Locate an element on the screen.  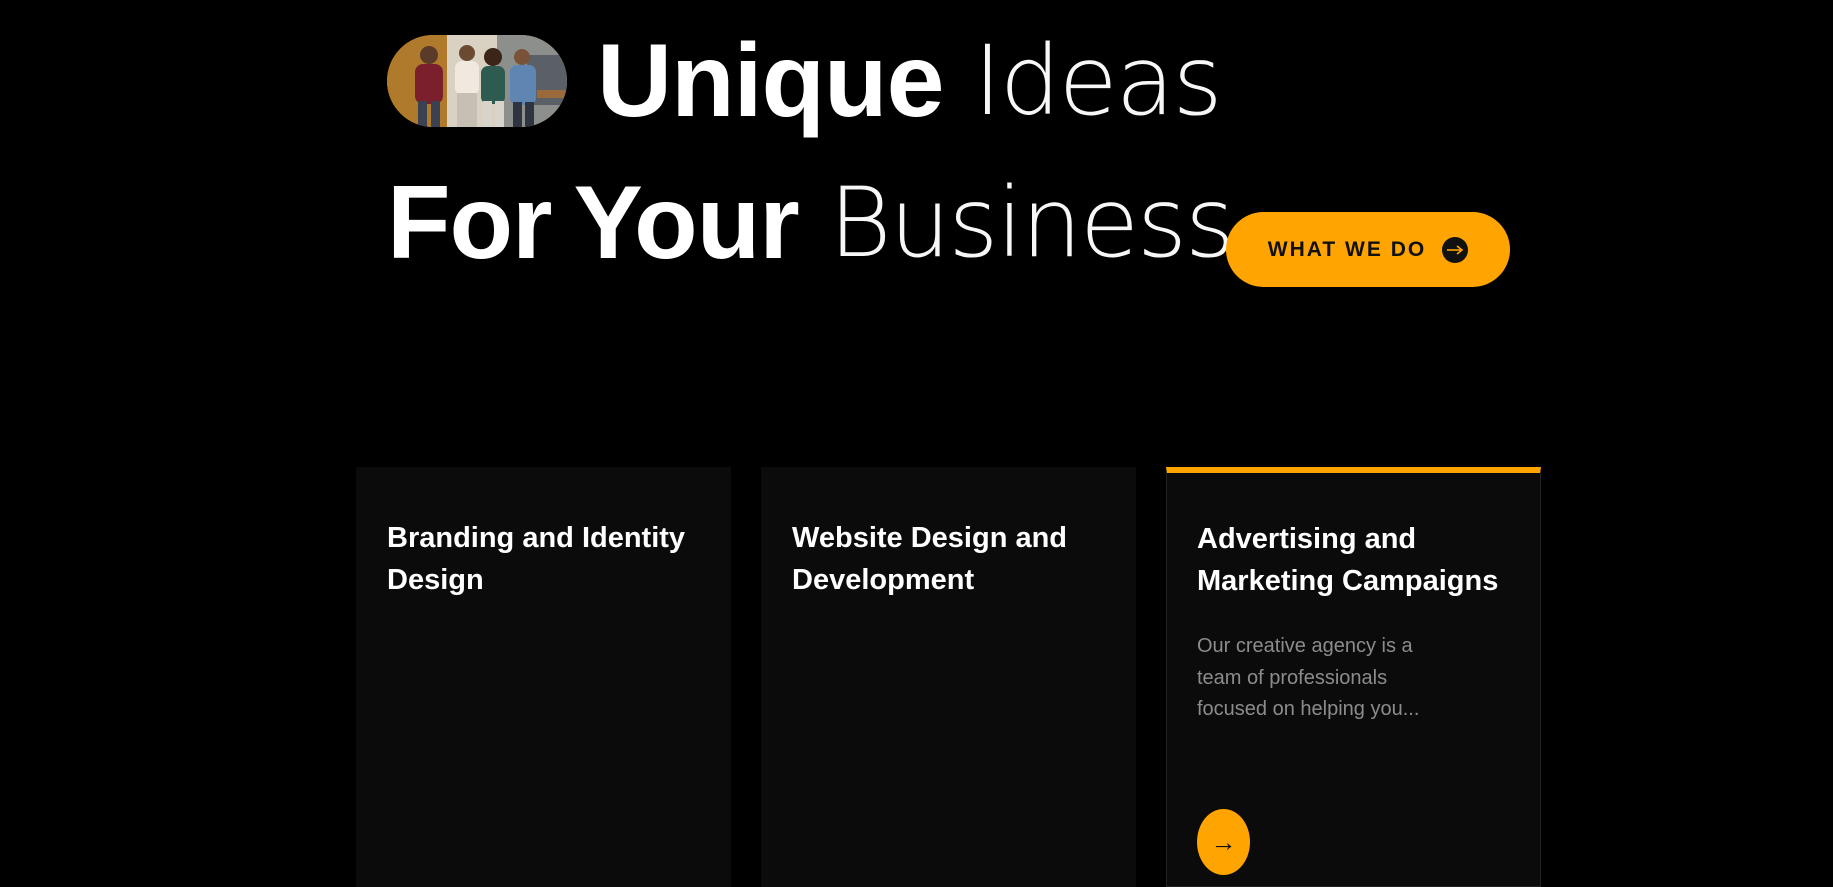
headline-word-for: For is located at coordinates (470, 223).